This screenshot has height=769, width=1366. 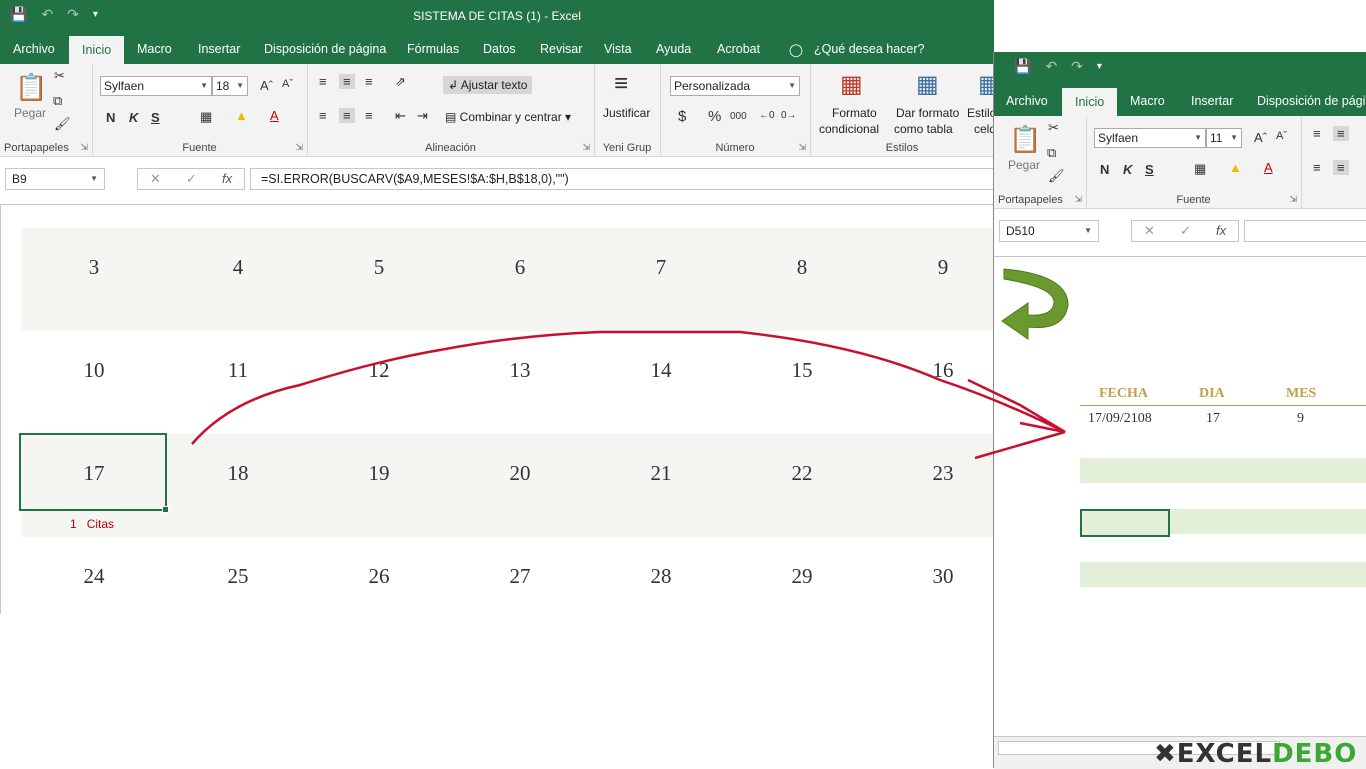 What do you see at coordinates (621, 84) in the screenshot?
I see `justify-icon: ≡` at bounding box center [621, 84].